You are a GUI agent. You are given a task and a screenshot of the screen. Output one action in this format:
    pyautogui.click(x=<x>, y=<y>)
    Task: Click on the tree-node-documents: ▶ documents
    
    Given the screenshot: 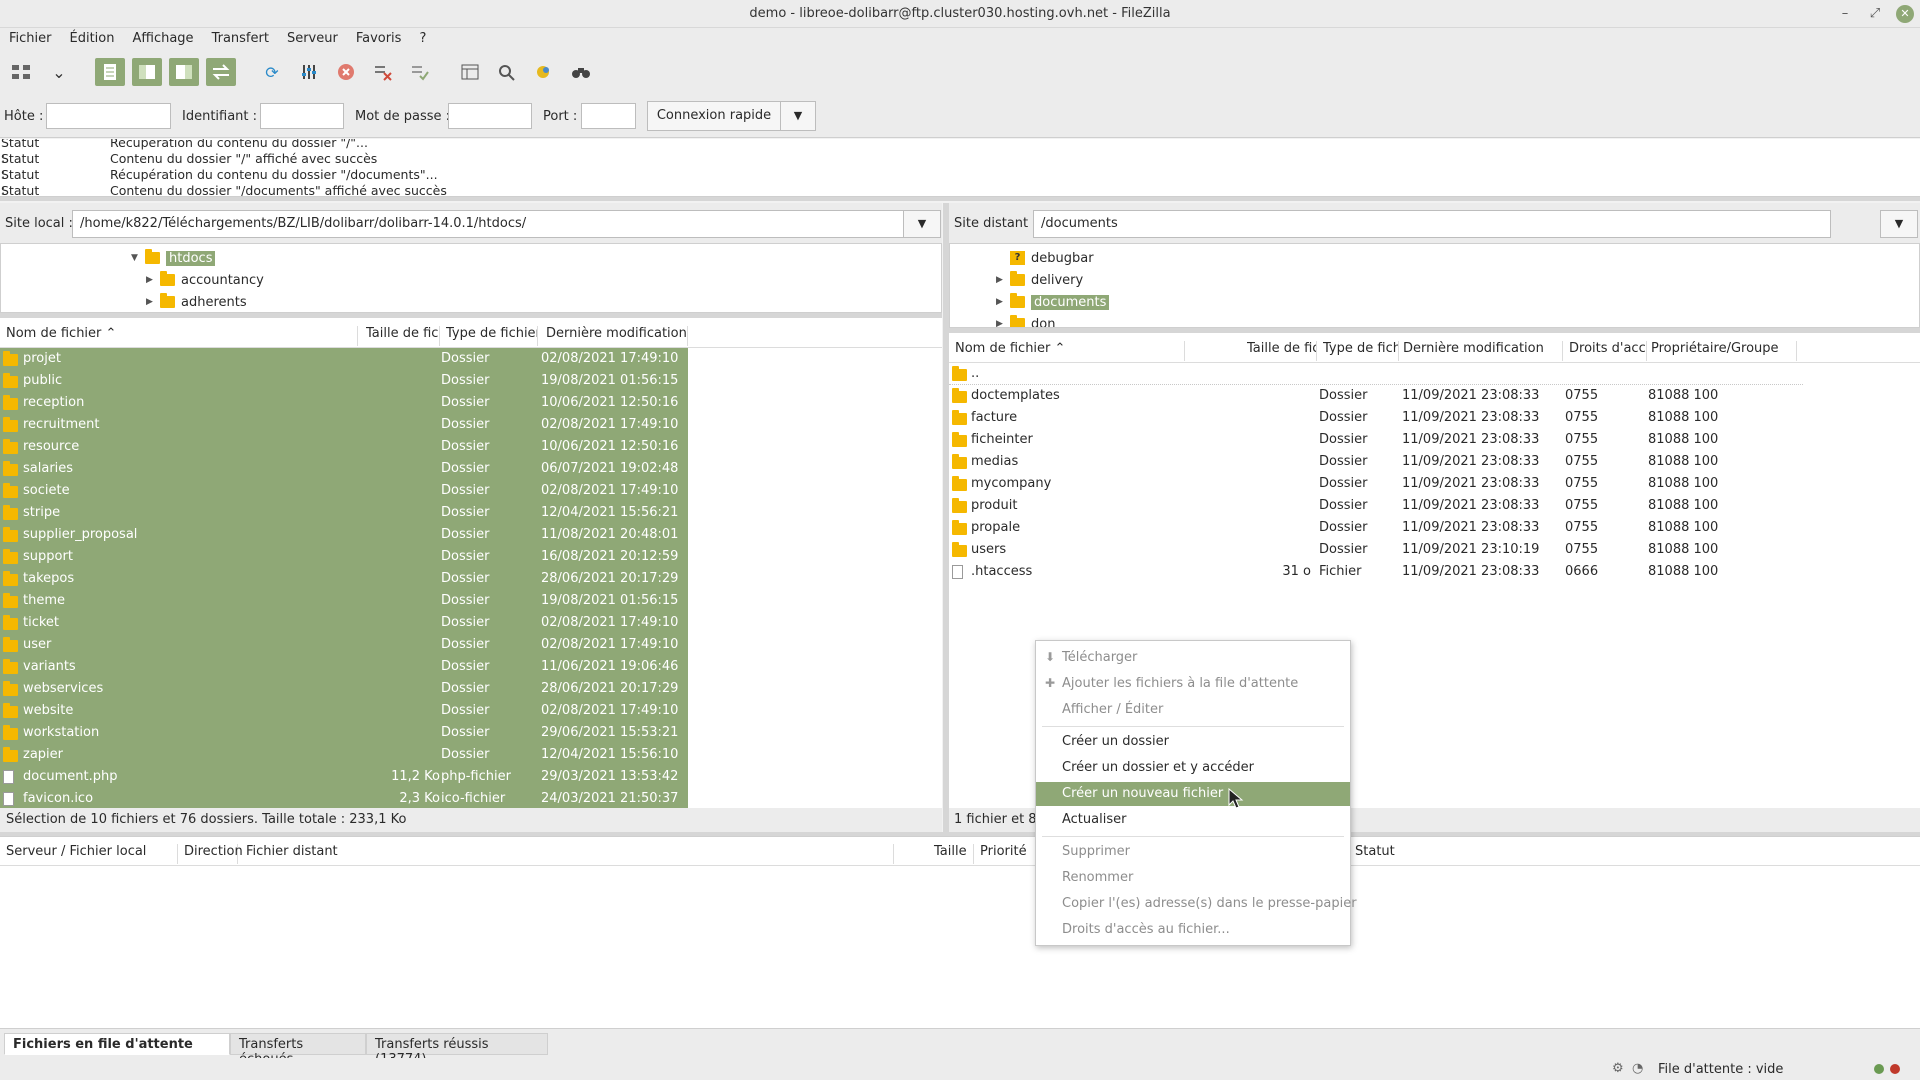 What is the action you would take?
    pyautogui.click(x=1053, y=302)
    